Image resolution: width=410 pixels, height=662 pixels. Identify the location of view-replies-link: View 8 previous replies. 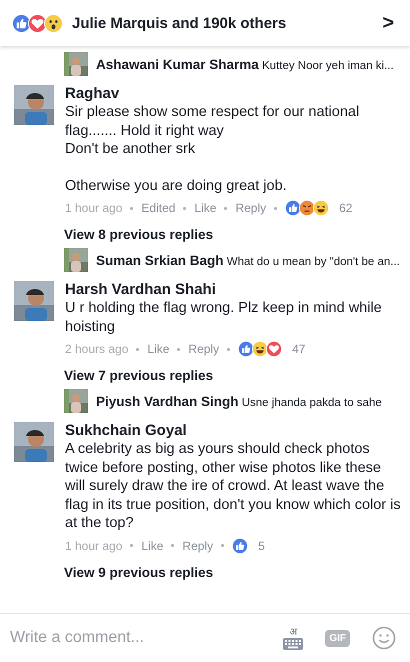
(107, 232).